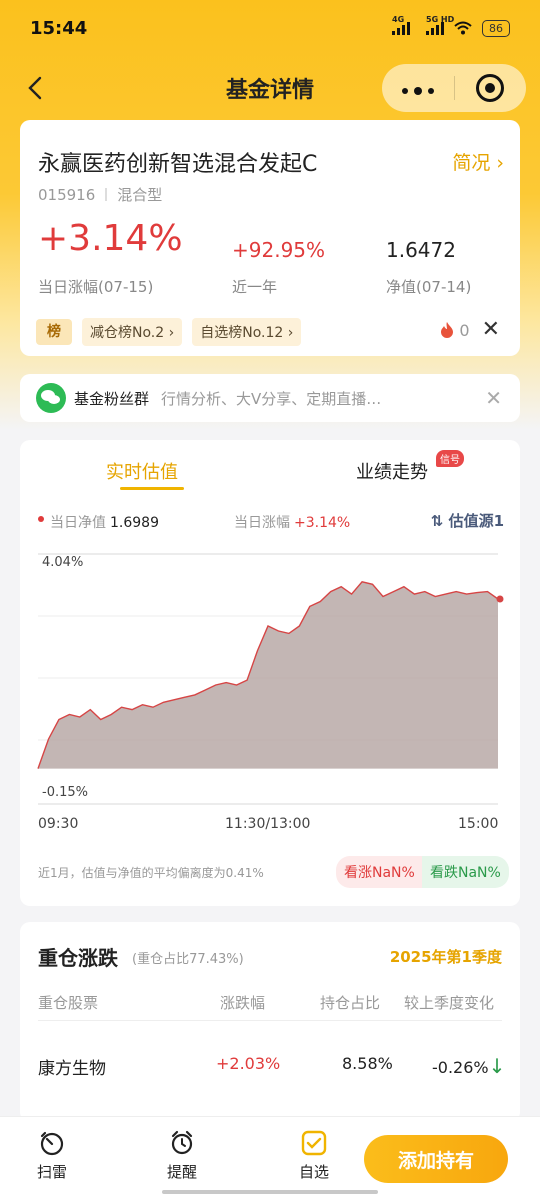 This screenshot has height=1200, width=540. Describe the element at coordinates (401, 25) in the screenshot. I see `signal-4g-icon: 4G` at that location.